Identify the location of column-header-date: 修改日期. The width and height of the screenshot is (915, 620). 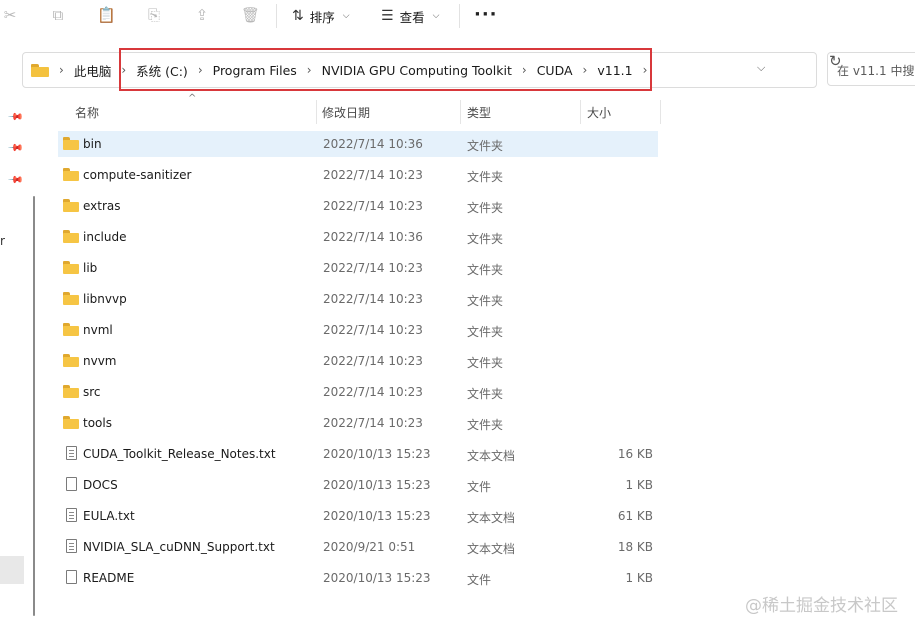
(346, 112).